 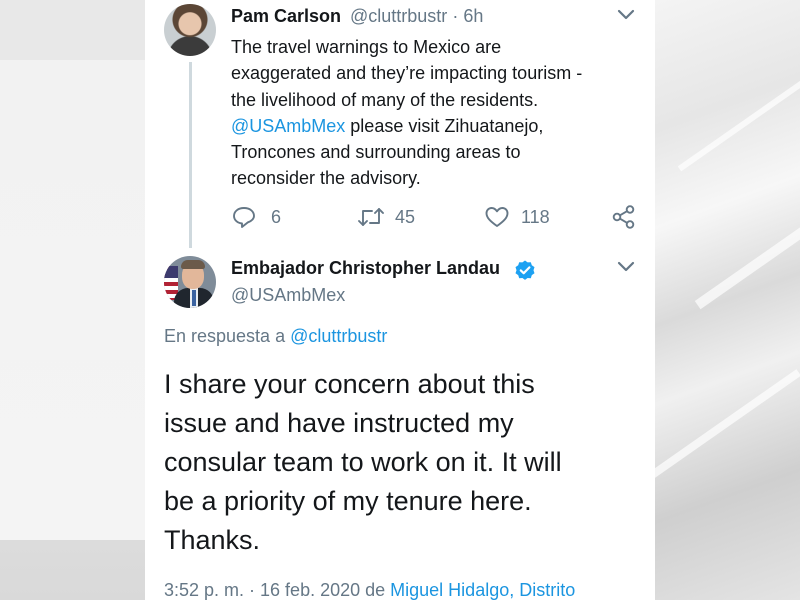 What do you see at coordinates (190, 282) in the screenshot?
I see `avatar-ambassador` at bounding box center [190, 282].